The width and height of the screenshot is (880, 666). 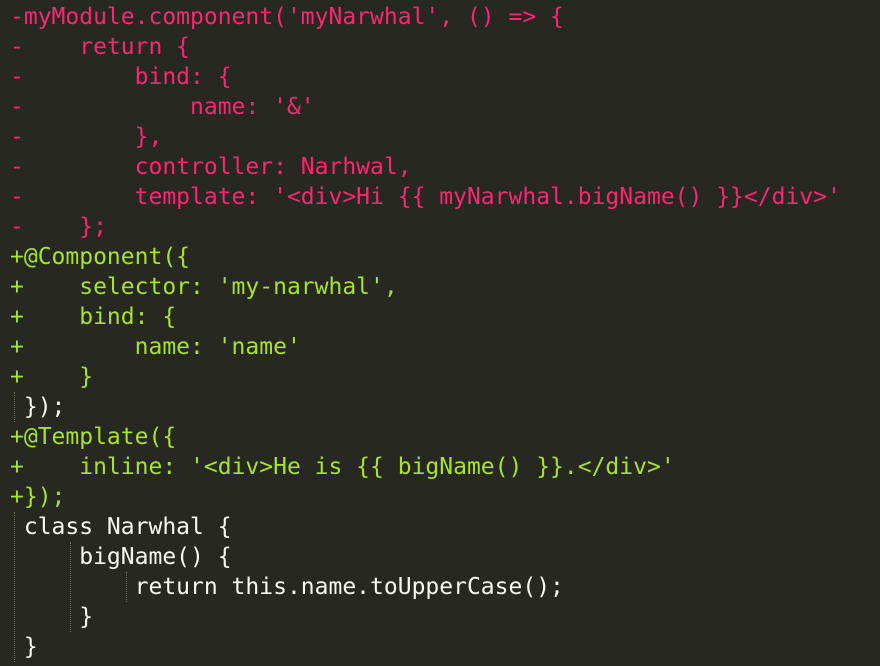 What do you see at coordinates (86, 137) in the screenshot?
I see `diff-line-removed: - },` at bounding box center [86, 137].